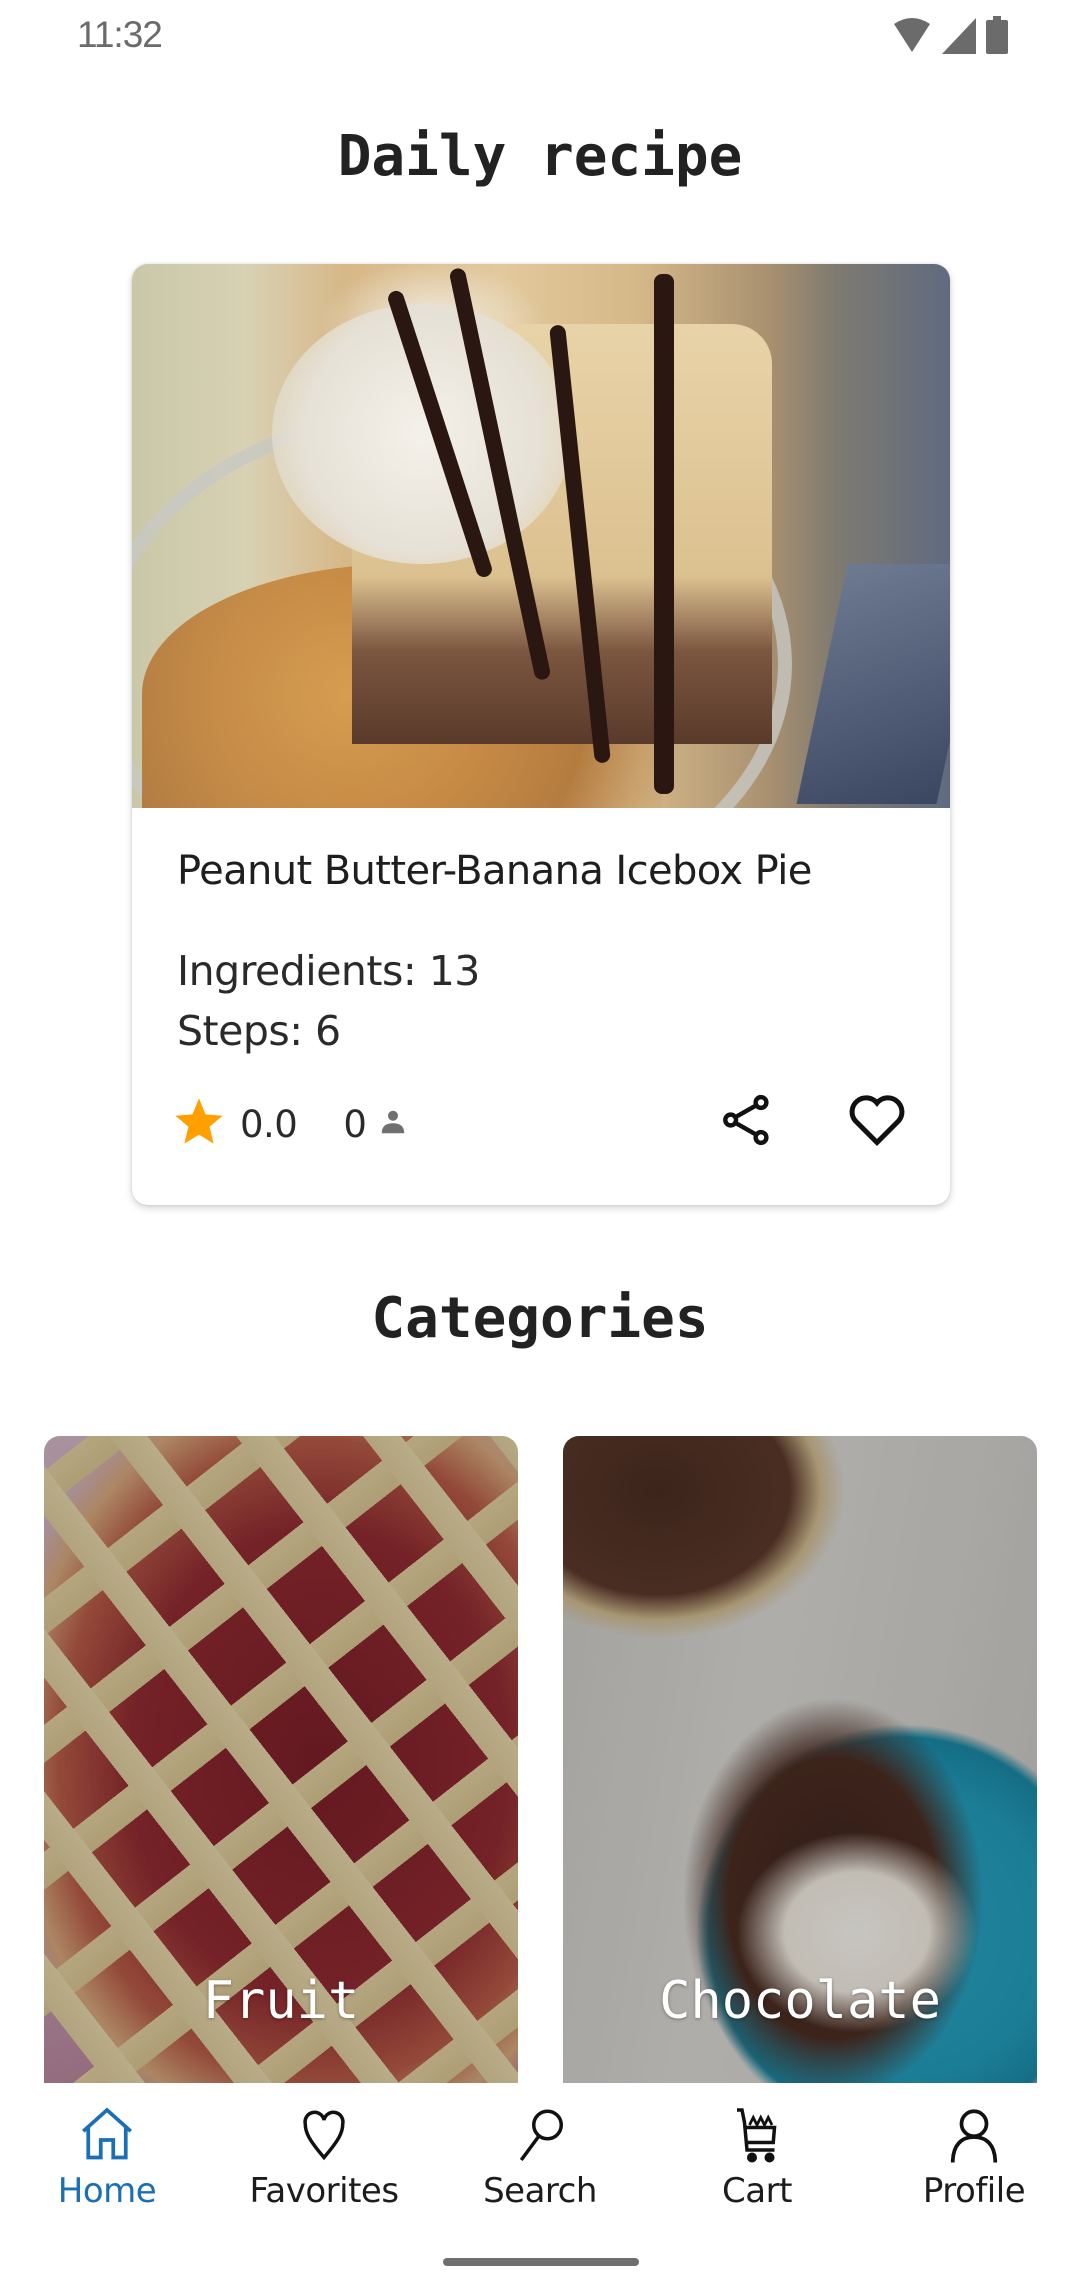 The height and width of the screenshot is (2280, 1080). I want to click on category-card-chocolate: Chocolate, so click(800, 1776).